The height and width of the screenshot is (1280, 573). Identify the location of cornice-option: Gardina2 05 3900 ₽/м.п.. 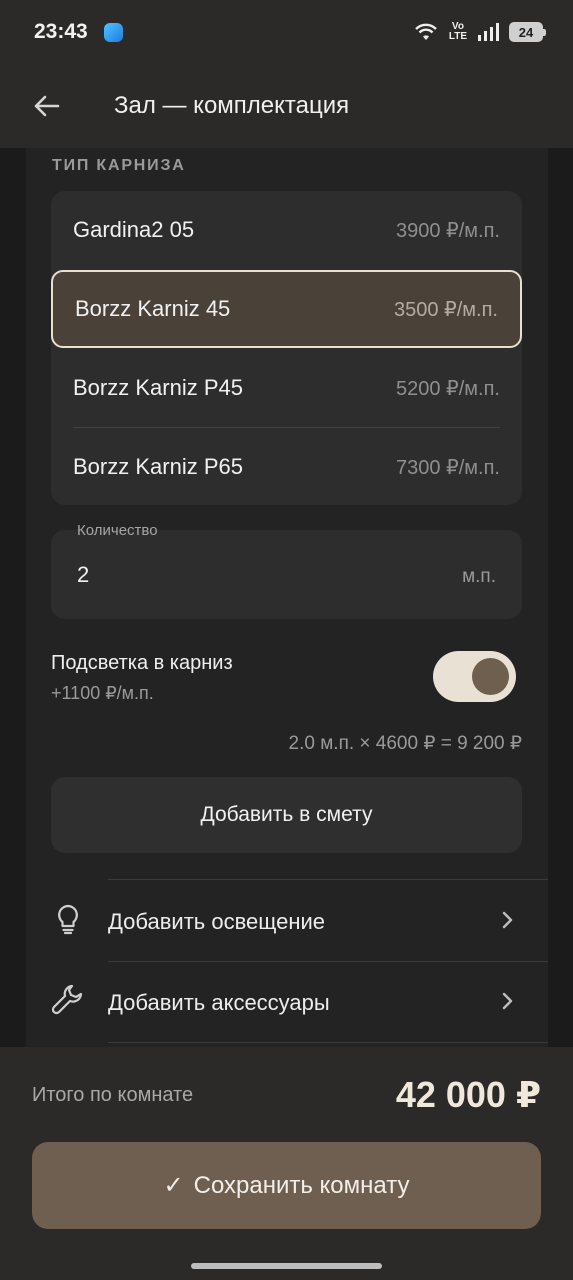
(286, 230).